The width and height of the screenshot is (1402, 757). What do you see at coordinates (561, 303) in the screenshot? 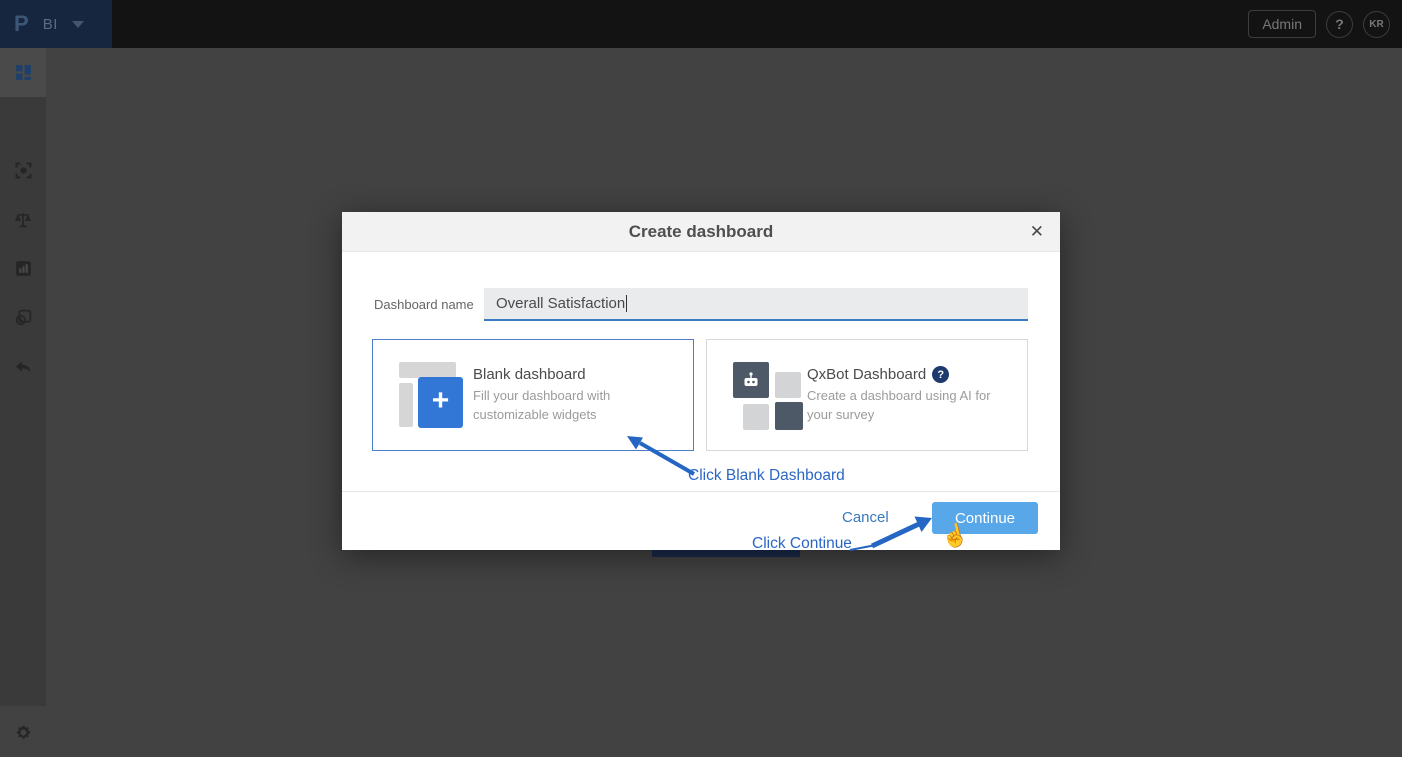
I see `dashboard-name-value: Overall Satisfaction` at bounding box center [561, 303].